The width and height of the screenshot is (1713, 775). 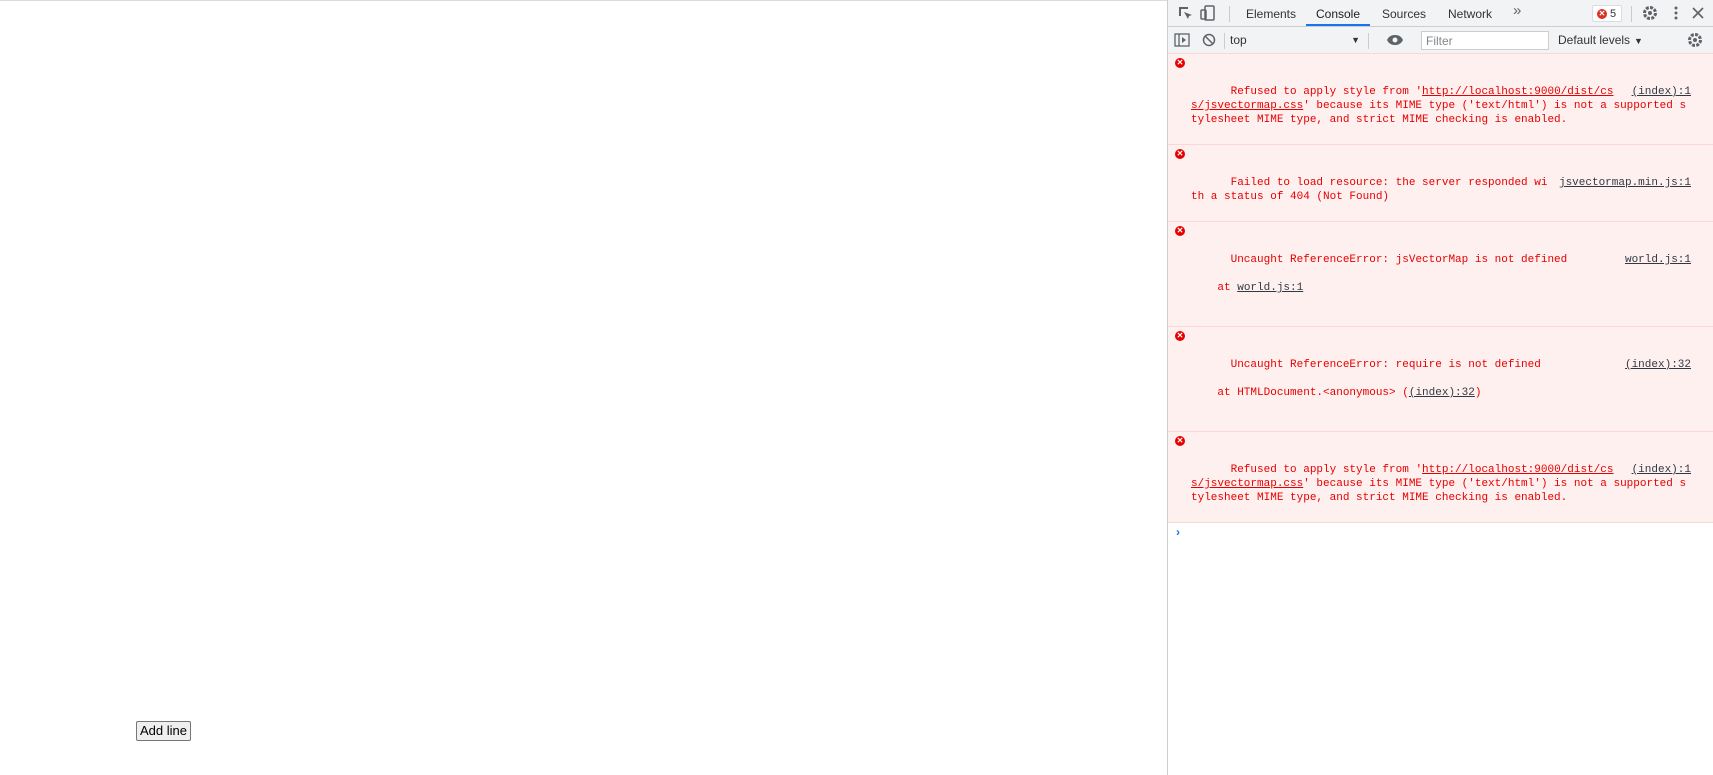 I want to click on settings-gear-icon, so click(x=1650, y=13).